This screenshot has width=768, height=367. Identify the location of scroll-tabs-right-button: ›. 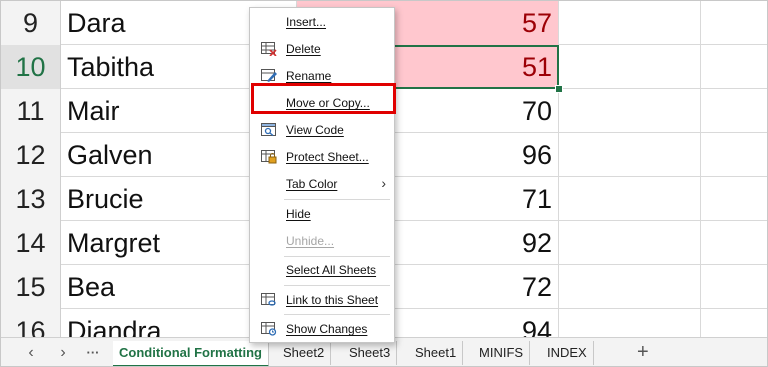
(63, 353).